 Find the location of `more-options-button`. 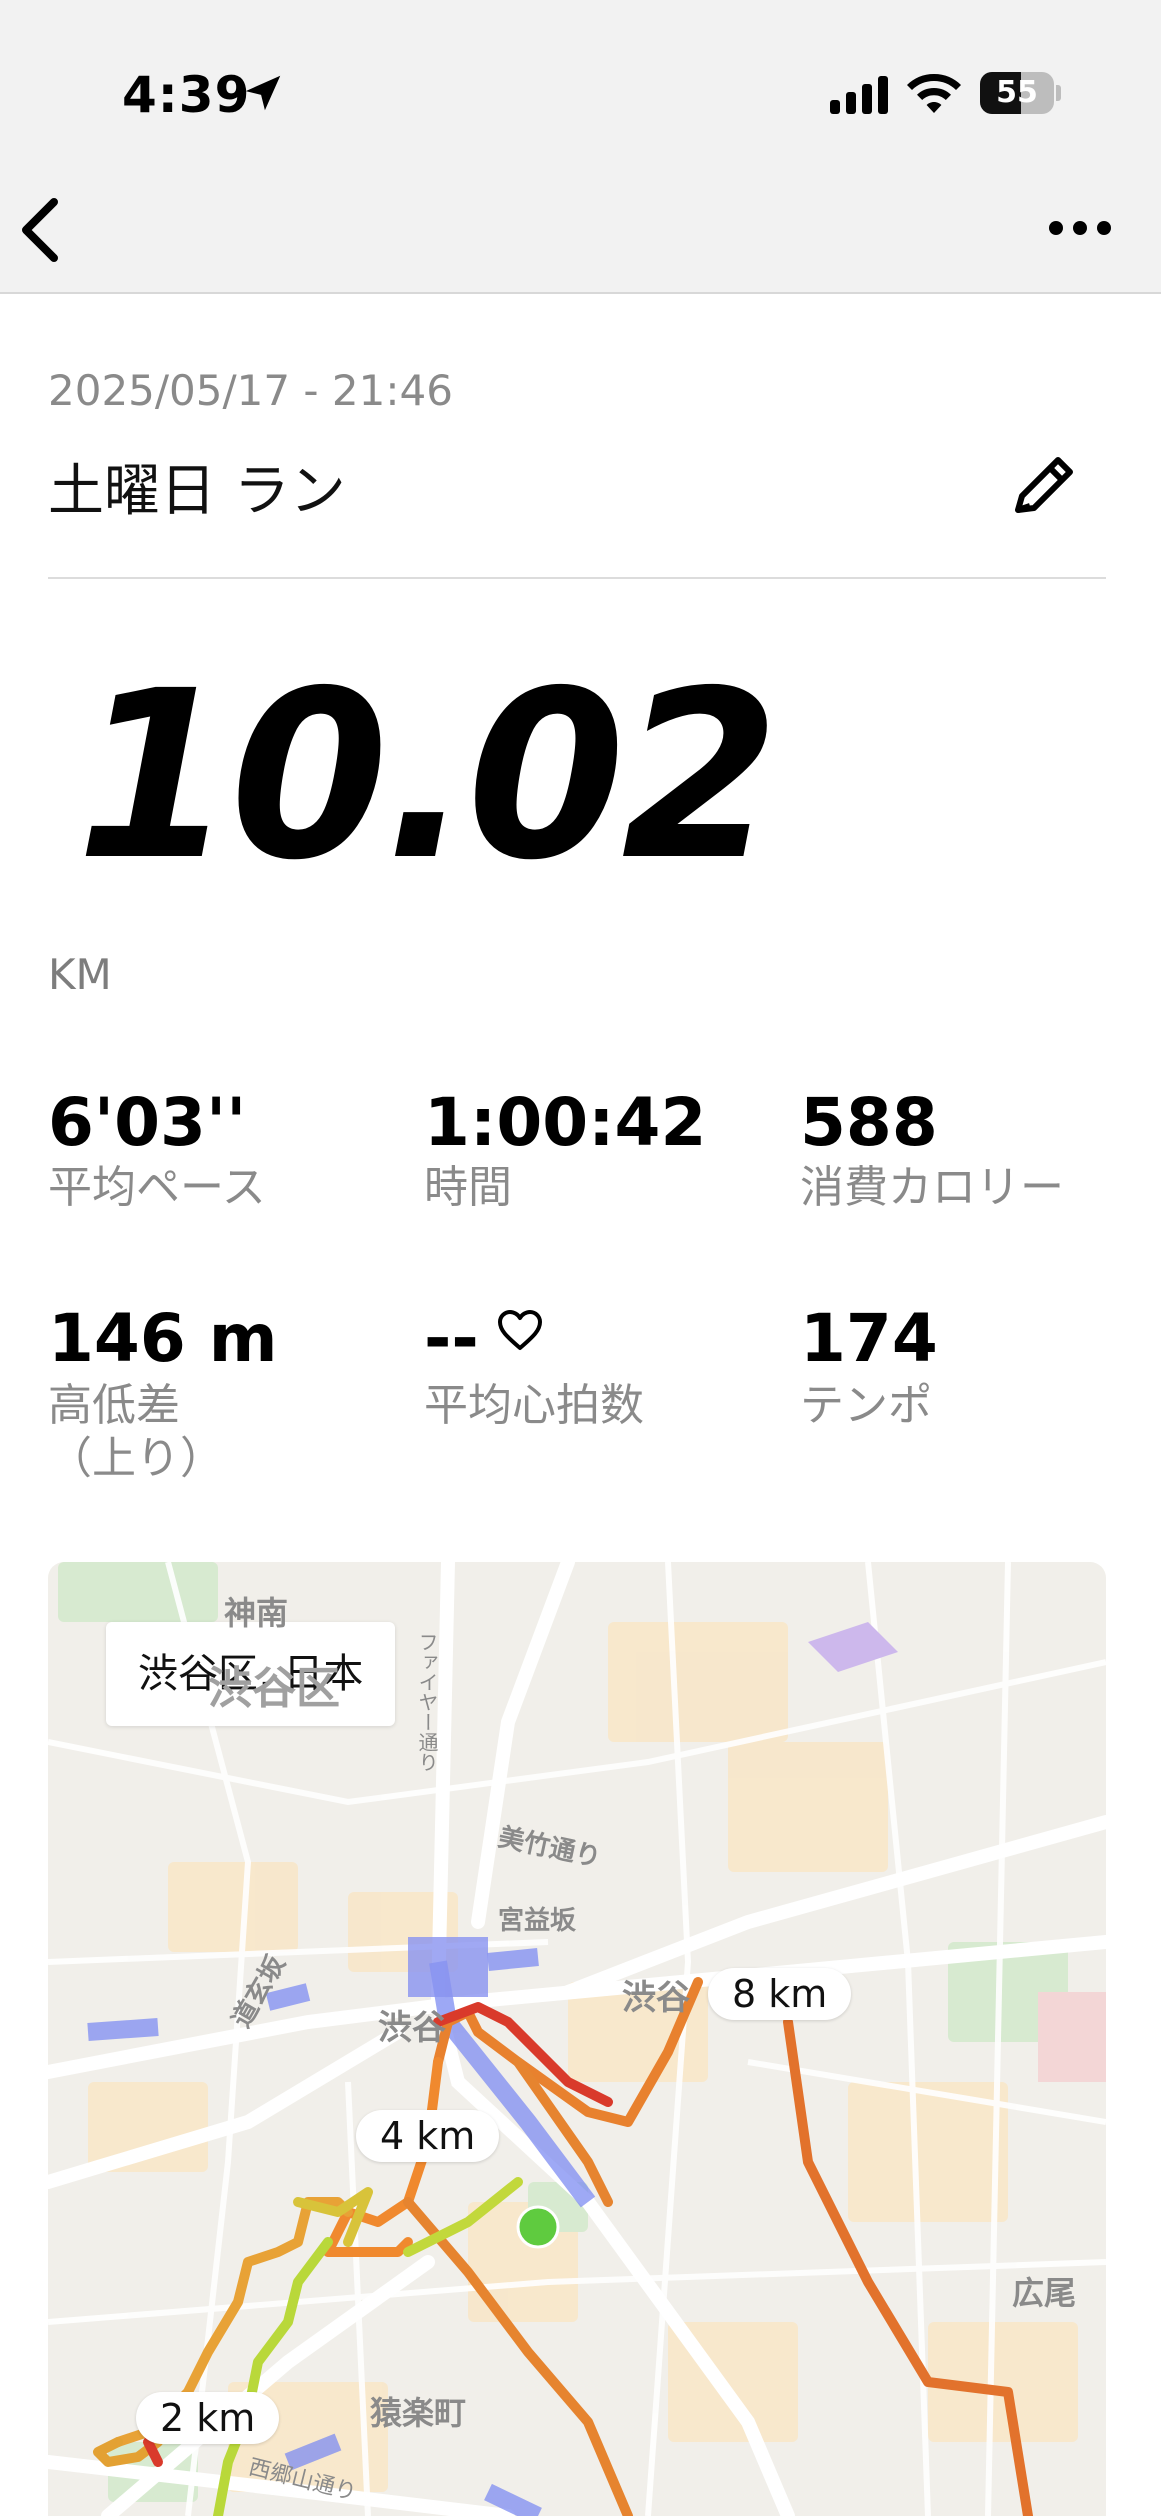

more-options-button is located at coordinates (1080, 230).